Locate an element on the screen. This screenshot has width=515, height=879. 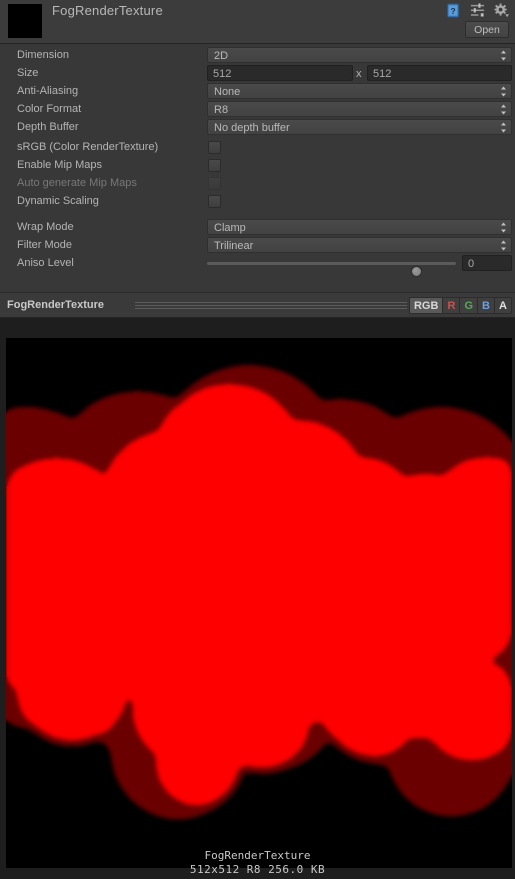
preset-icon is located at coordinates (477, 10).